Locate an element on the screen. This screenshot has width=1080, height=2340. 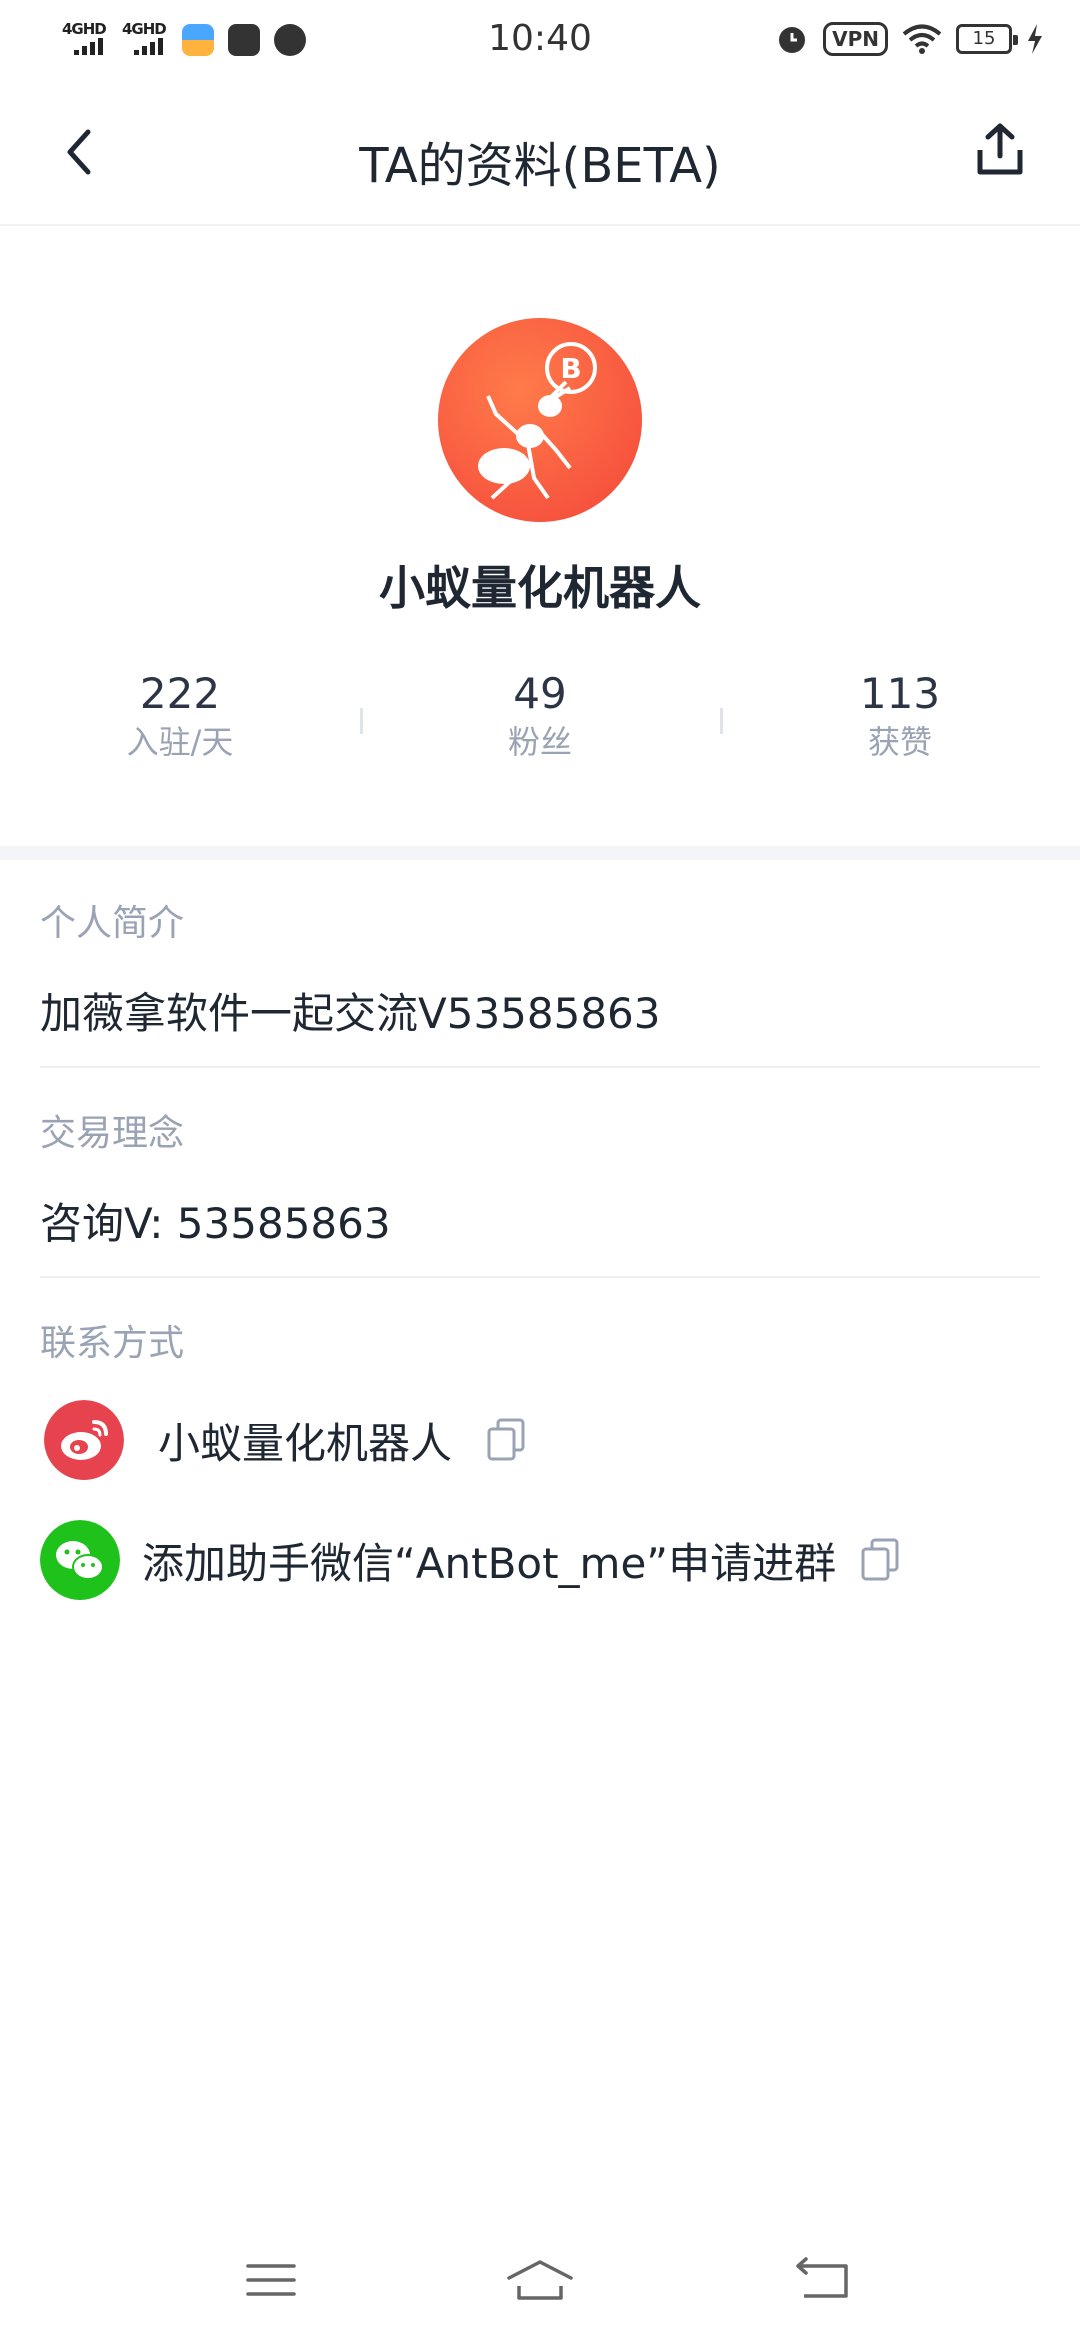
stat-fans-value: 49 is located at coordinates (540, 693).